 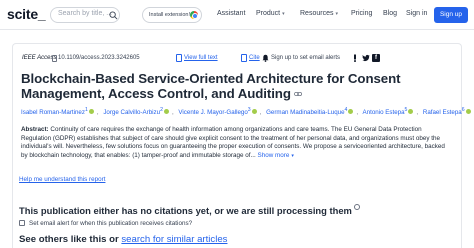 I want to click on author-index: 3, so click(x=249, y=110).